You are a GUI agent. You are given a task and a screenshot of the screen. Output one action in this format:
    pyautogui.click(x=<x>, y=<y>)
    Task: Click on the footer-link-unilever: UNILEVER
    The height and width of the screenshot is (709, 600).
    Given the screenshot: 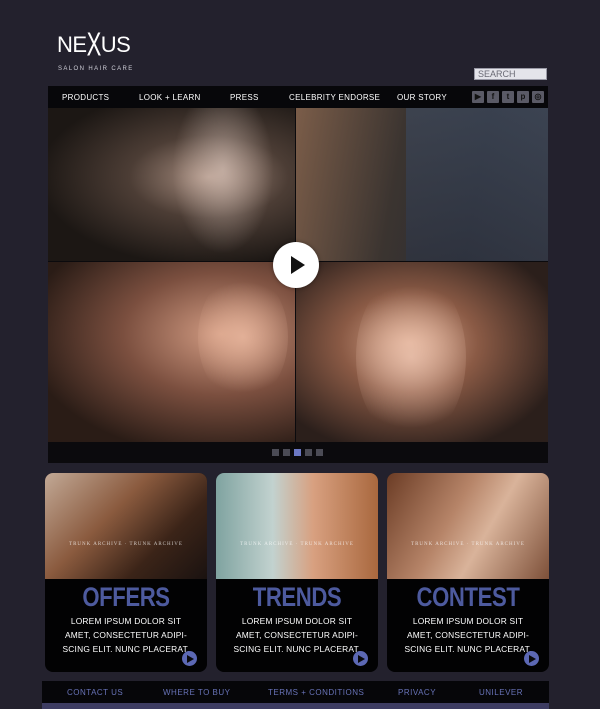 What is the action you would take?
    pyautogui.click(x=501, y=692)
    